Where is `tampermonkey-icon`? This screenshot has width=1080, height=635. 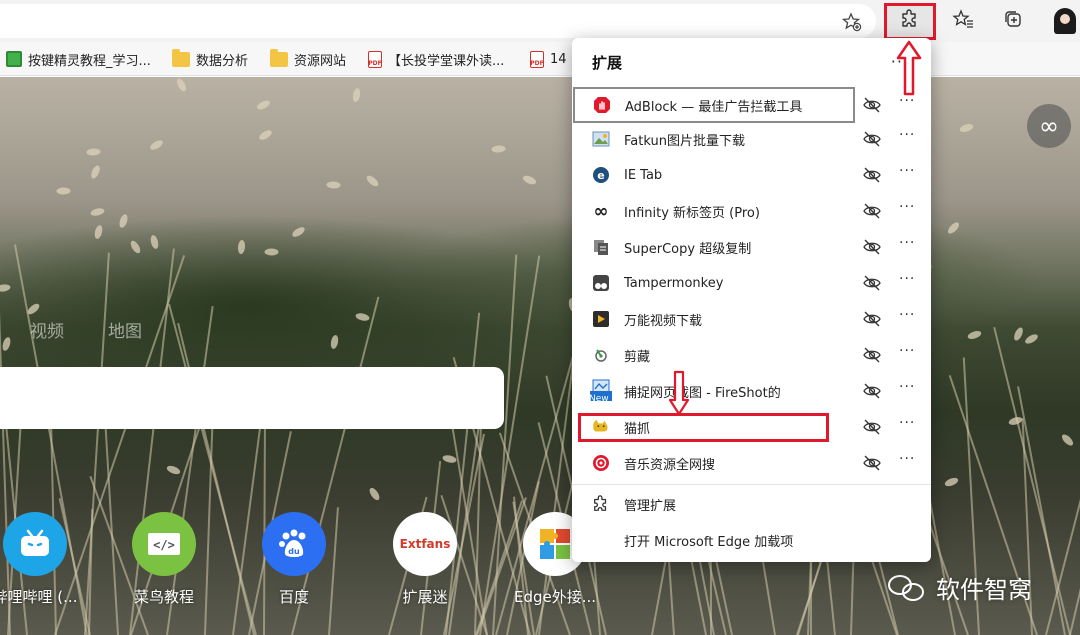
tampermonkey-icon is located at coordinates (601, 283).